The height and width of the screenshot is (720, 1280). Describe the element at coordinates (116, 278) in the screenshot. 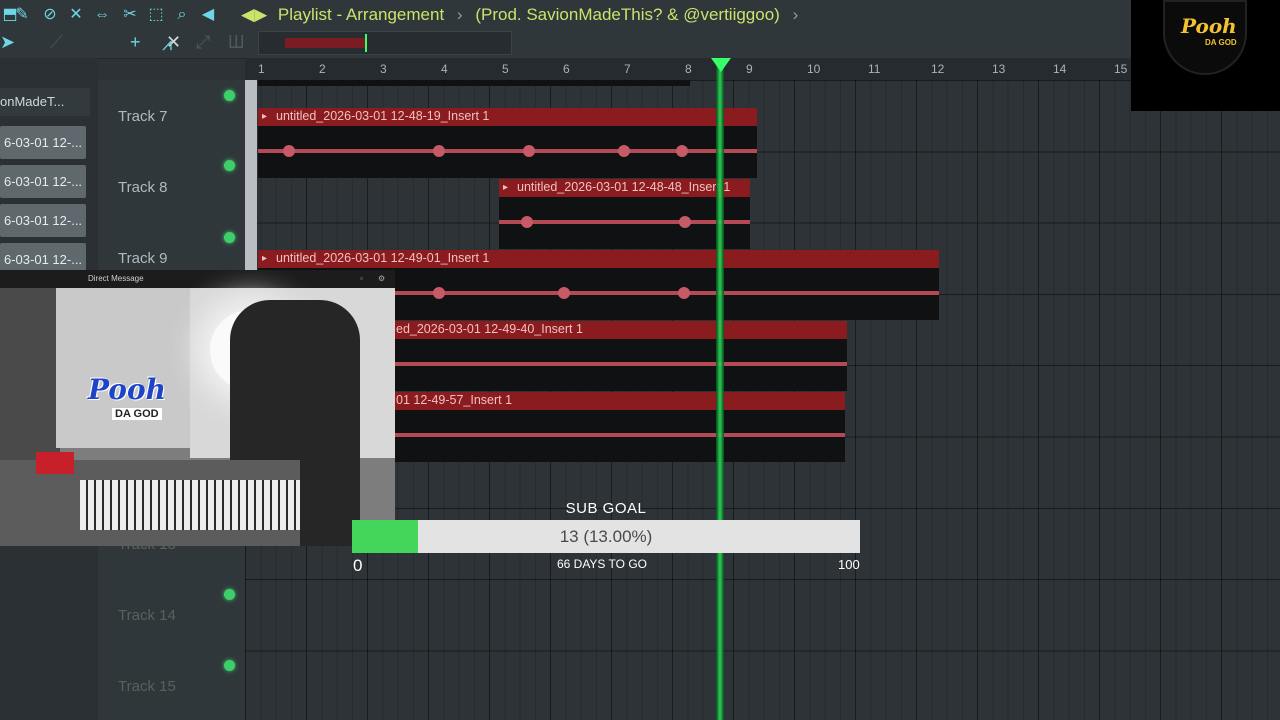

I see `webcam-title: Direct Message` at that location.